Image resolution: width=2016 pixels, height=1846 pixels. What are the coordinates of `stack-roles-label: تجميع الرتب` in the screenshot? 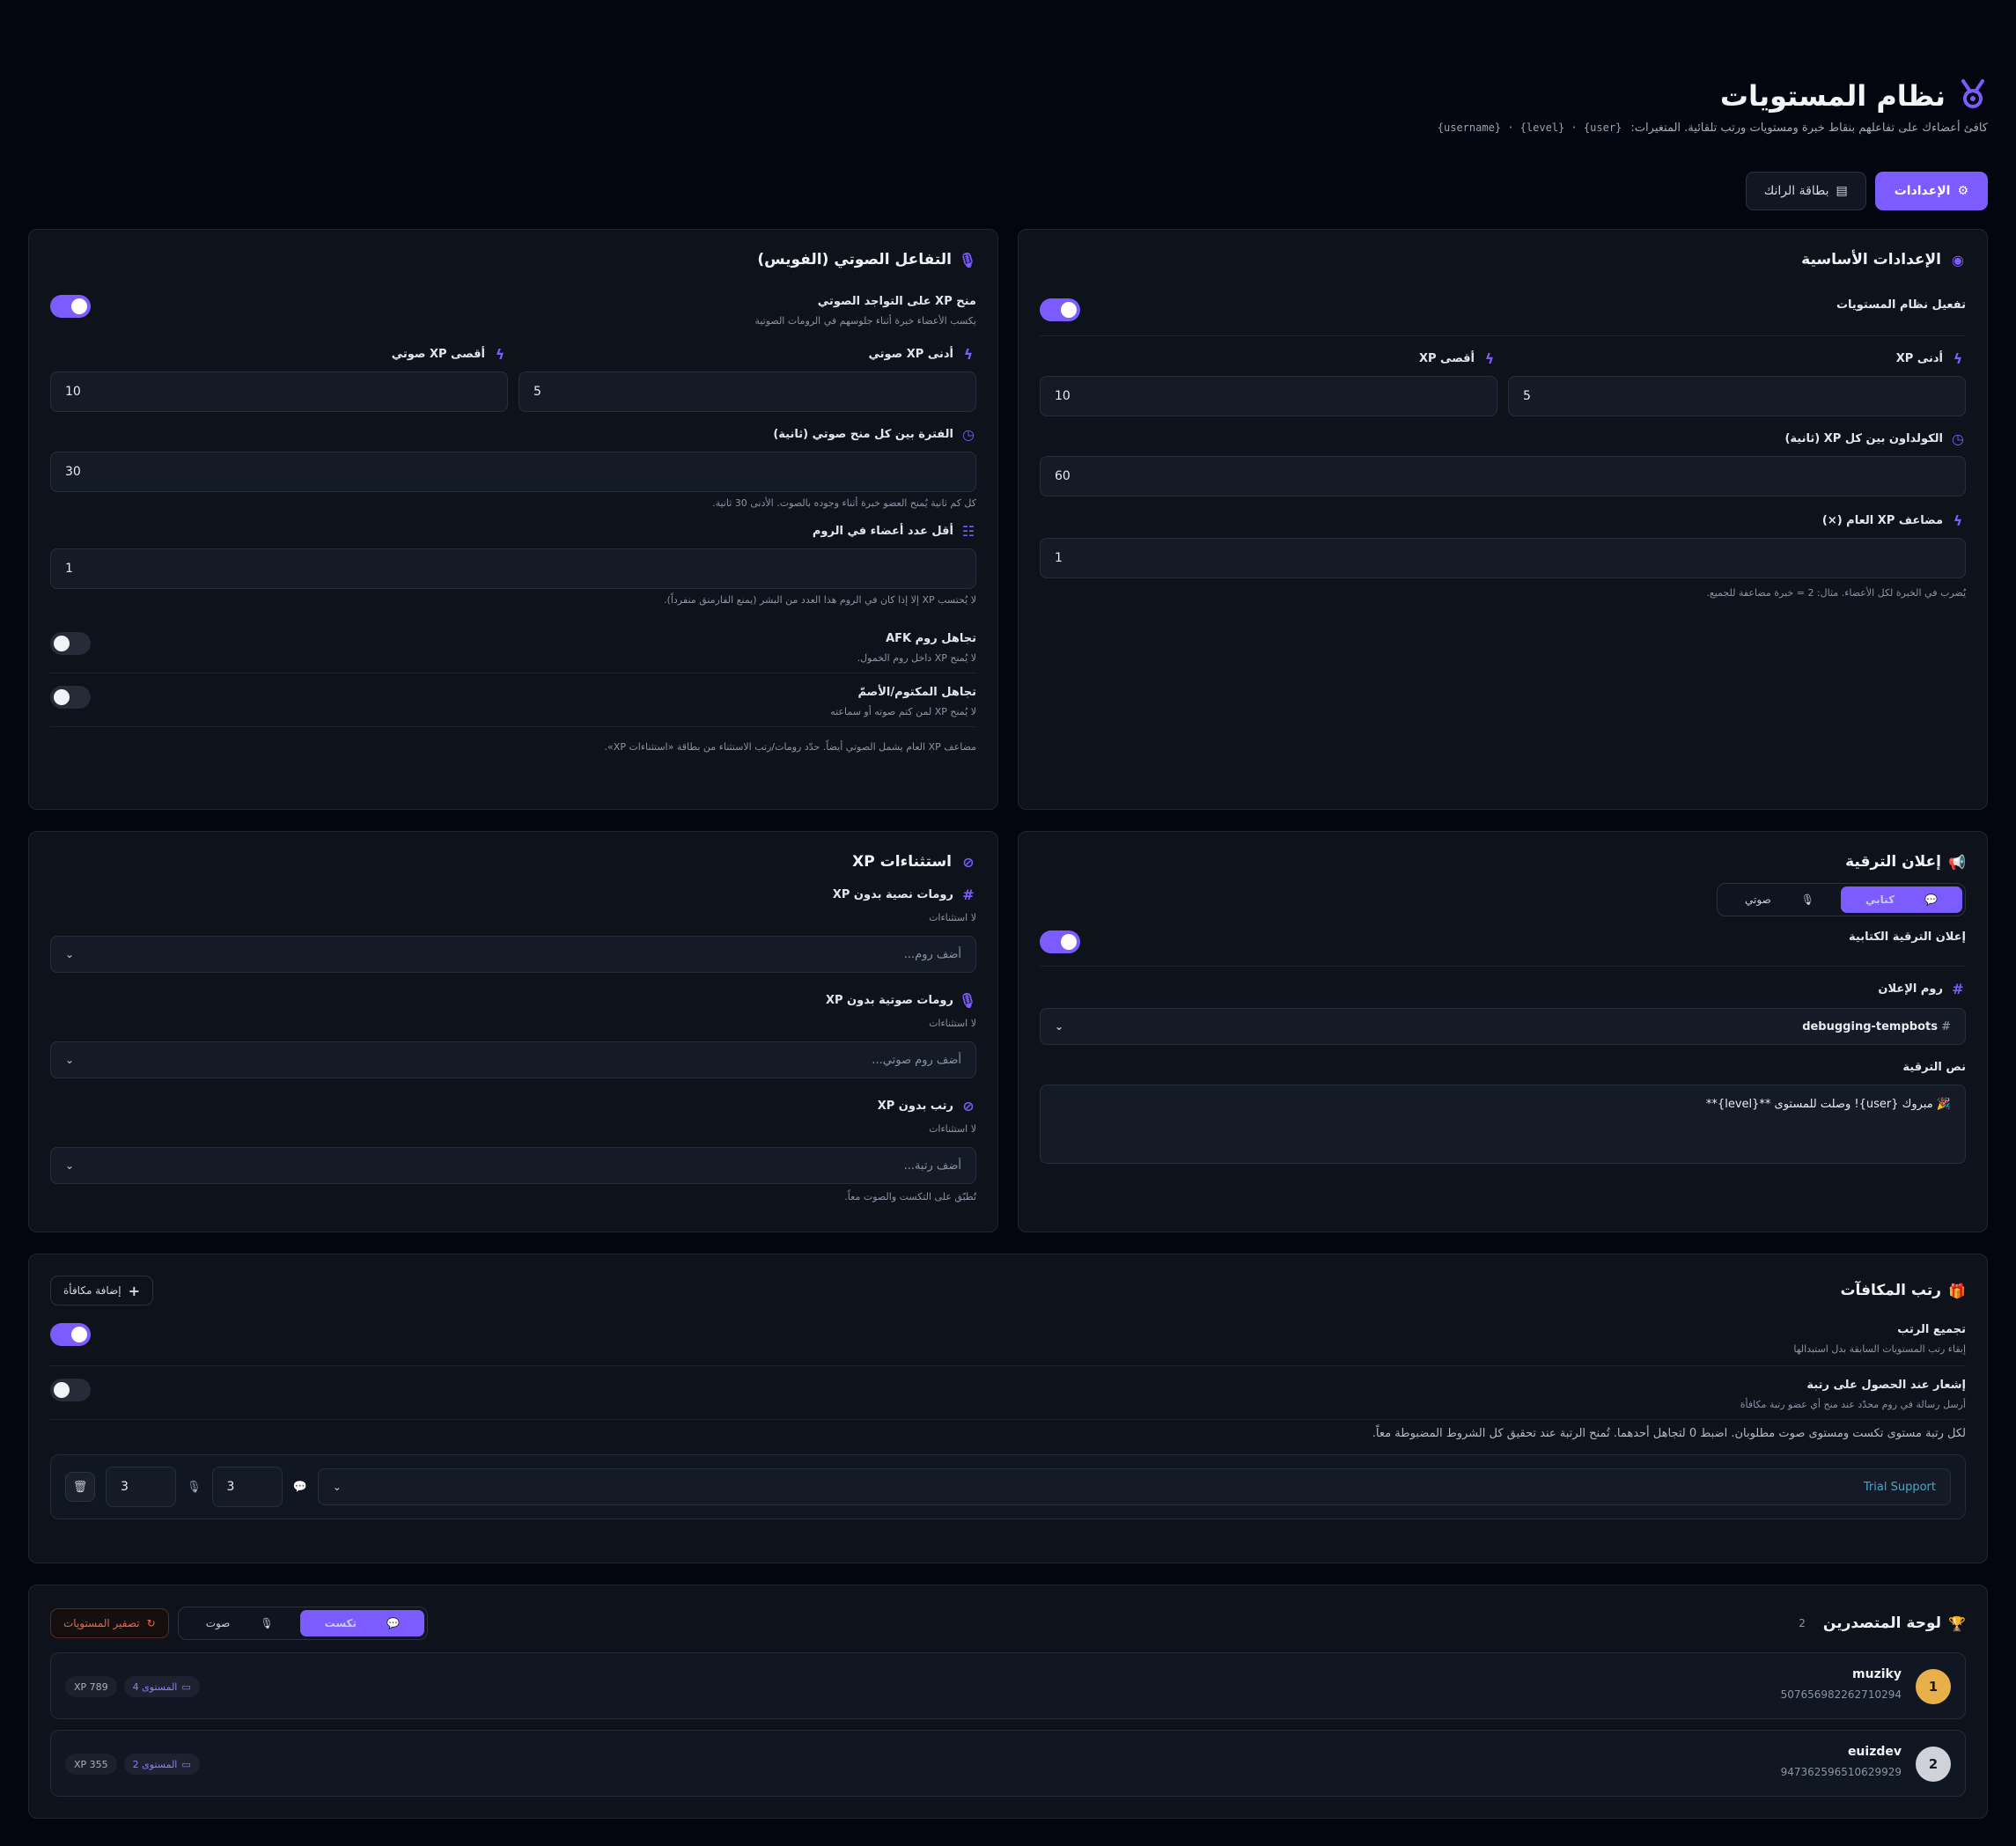 It's located at (1931, 1329).